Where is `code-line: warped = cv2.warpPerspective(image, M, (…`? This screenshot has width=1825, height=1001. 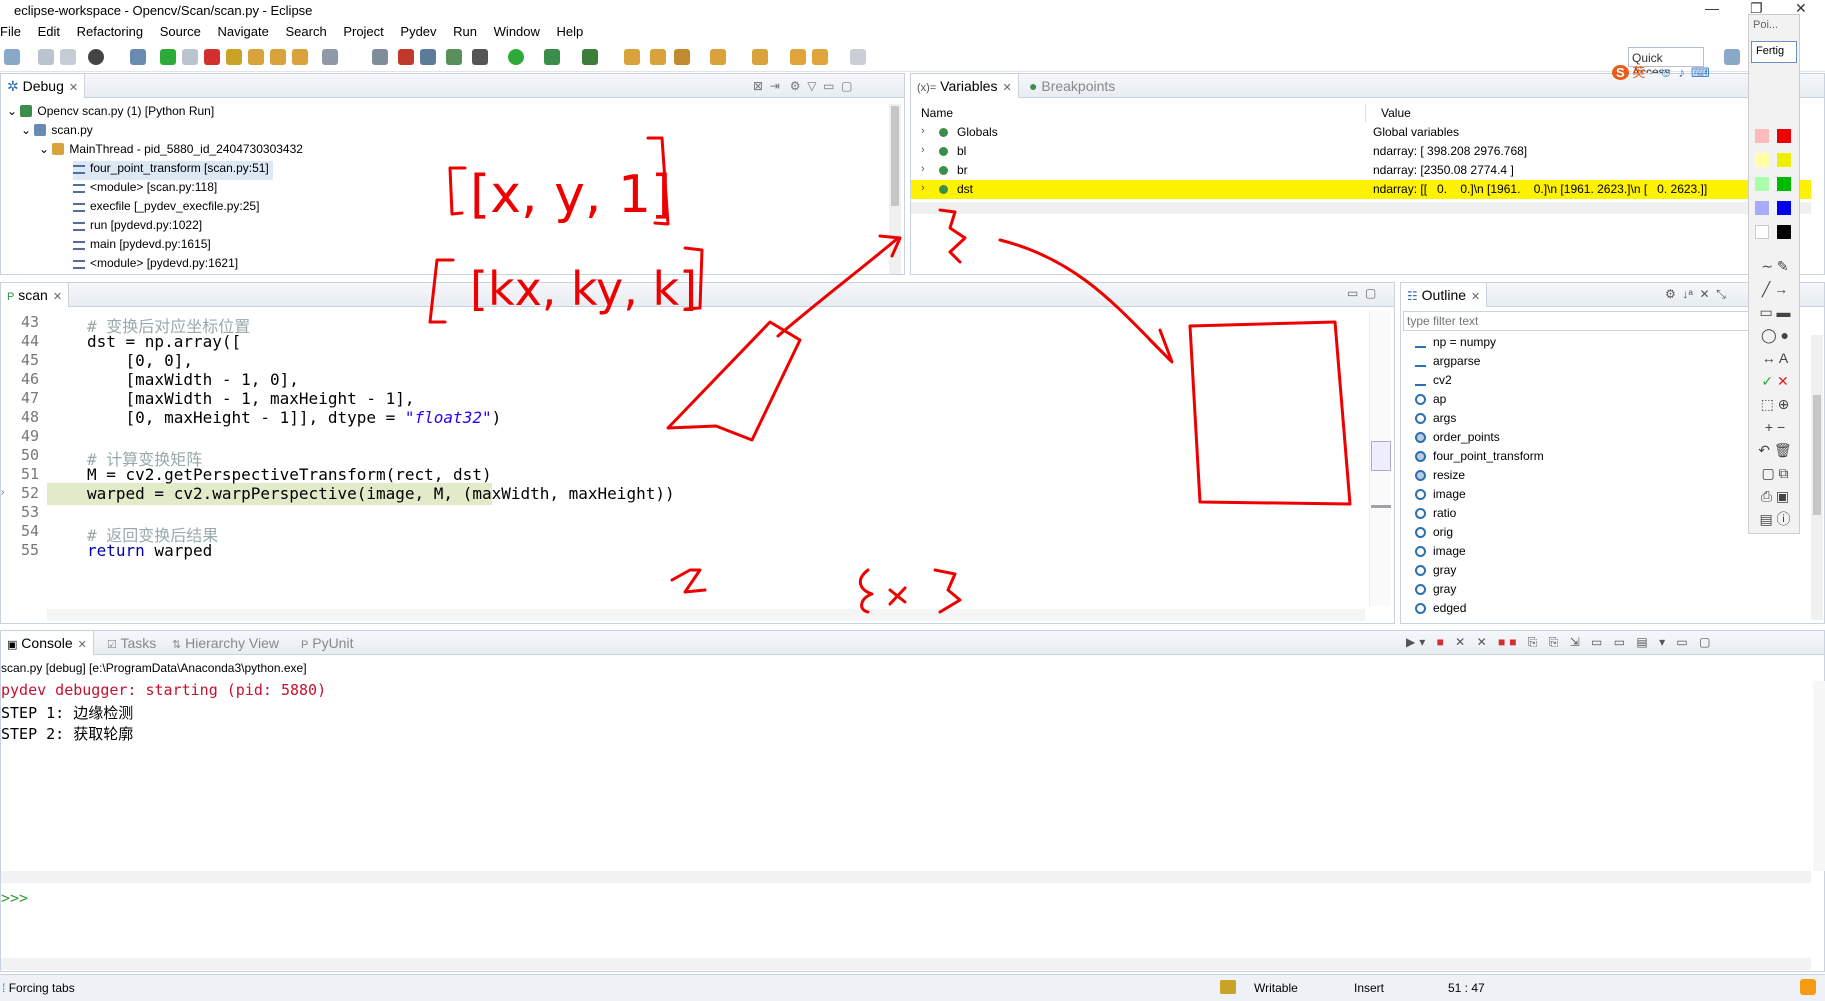
code-line: warped = cv2.warpPerspective(image, M, (… is located at coordinates (381, 493).